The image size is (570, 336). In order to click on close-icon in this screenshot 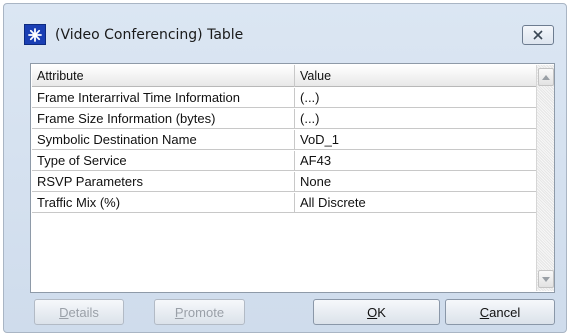, I will do `click(538, 35)`.